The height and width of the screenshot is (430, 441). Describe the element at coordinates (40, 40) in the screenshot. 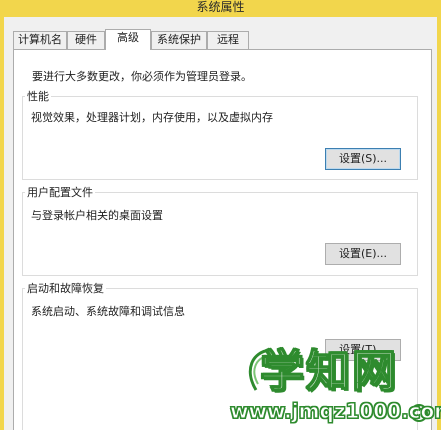

I see `tab-computer-name: 计算机名` at that location.